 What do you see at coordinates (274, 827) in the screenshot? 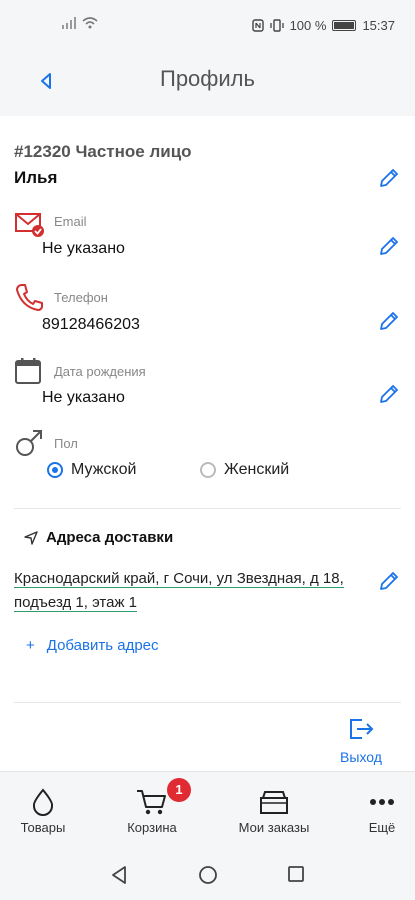
I see `tab-orders-label: Мои заказы` at bounding box center [274, 827].